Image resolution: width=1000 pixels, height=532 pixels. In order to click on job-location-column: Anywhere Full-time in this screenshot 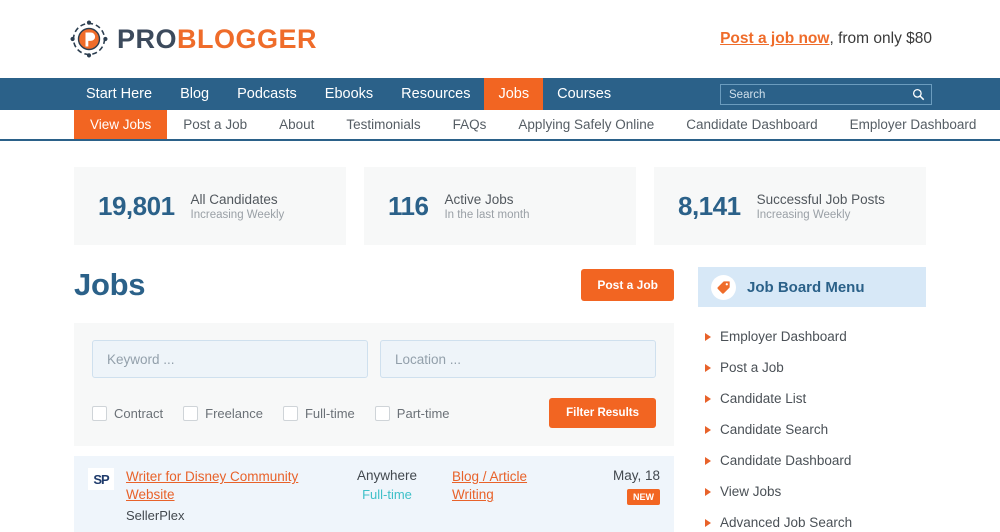, I will do `click(387, 485)`.